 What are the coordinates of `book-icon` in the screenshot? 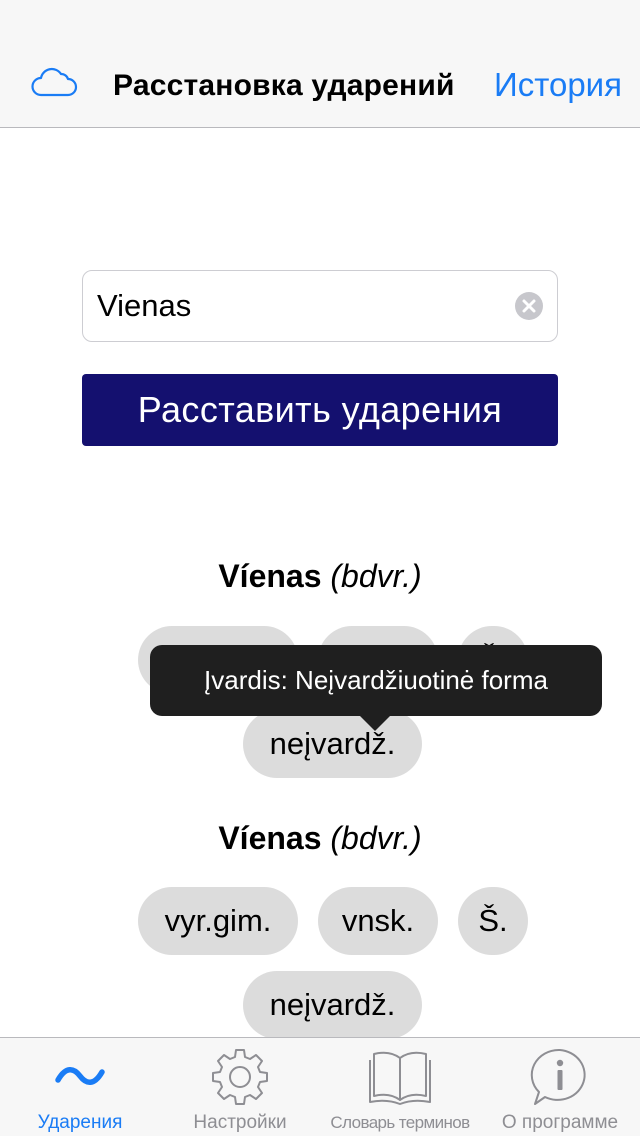 It's located at (400, 1078).